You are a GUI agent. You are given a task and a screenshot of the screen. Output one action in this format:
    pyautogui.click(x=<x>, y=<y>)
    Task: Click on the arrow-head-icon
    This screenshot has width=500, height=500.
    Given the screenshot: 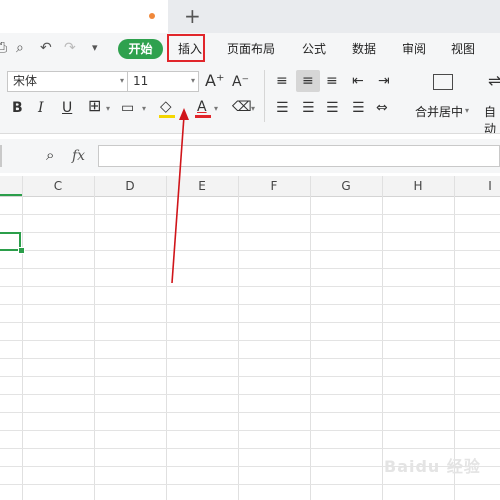 What is the action you would take?
    pyautogui.click(x=184, y=114)
    